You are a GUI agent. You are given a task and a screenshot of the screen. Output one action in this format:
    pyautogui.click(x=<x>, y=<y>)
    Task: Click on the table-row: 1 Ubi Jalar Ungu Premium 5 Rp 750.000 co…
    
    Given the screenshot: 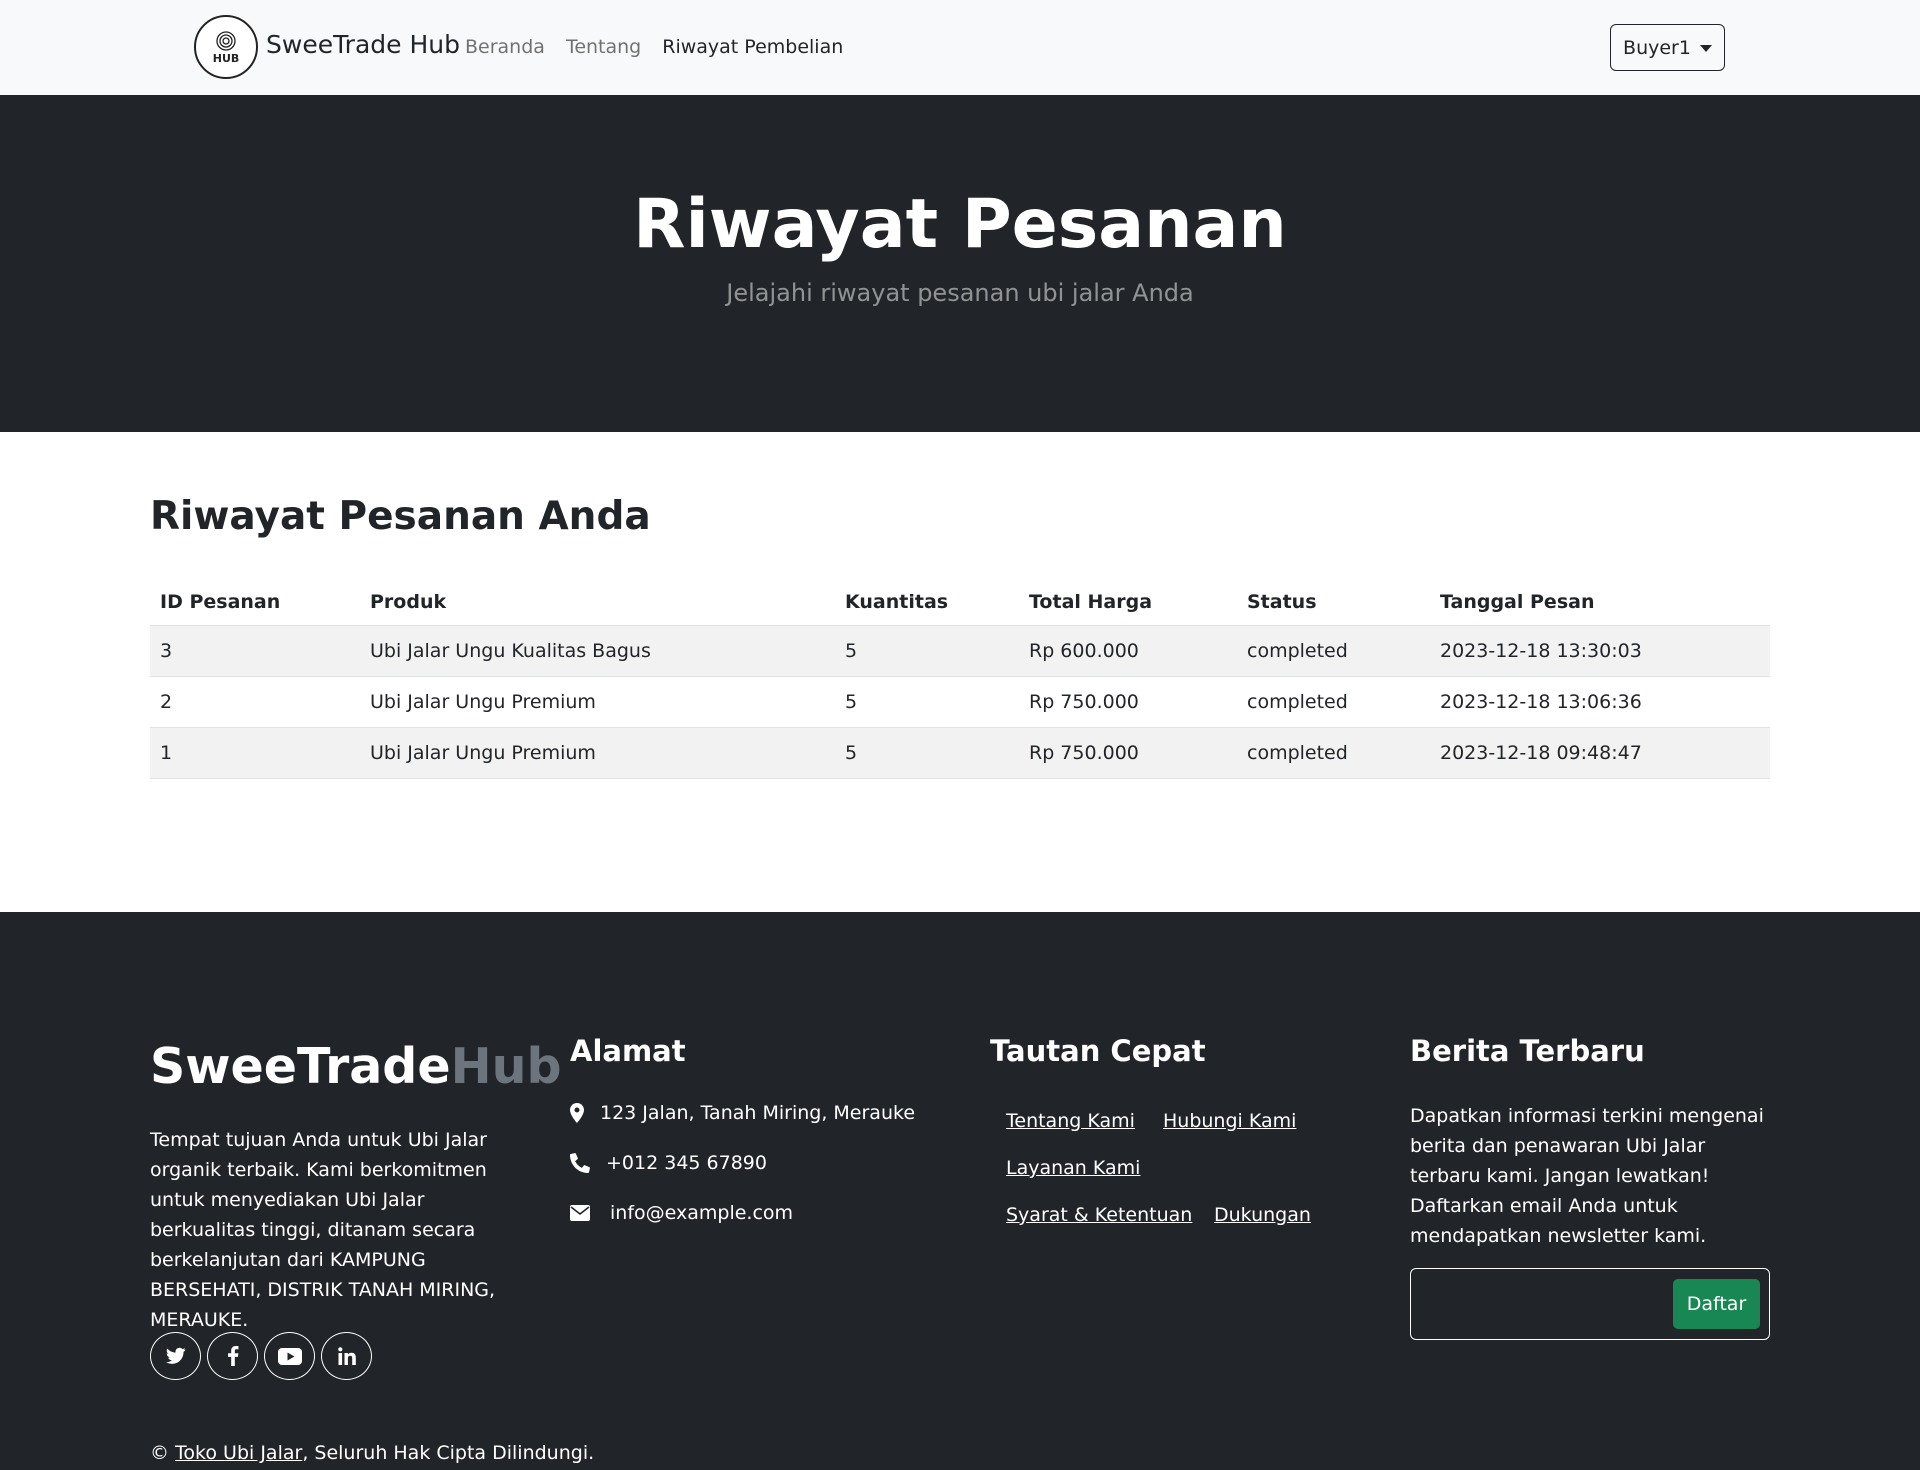 What is the action you would take?
    pyautogui.click(x=960, y=753)
    